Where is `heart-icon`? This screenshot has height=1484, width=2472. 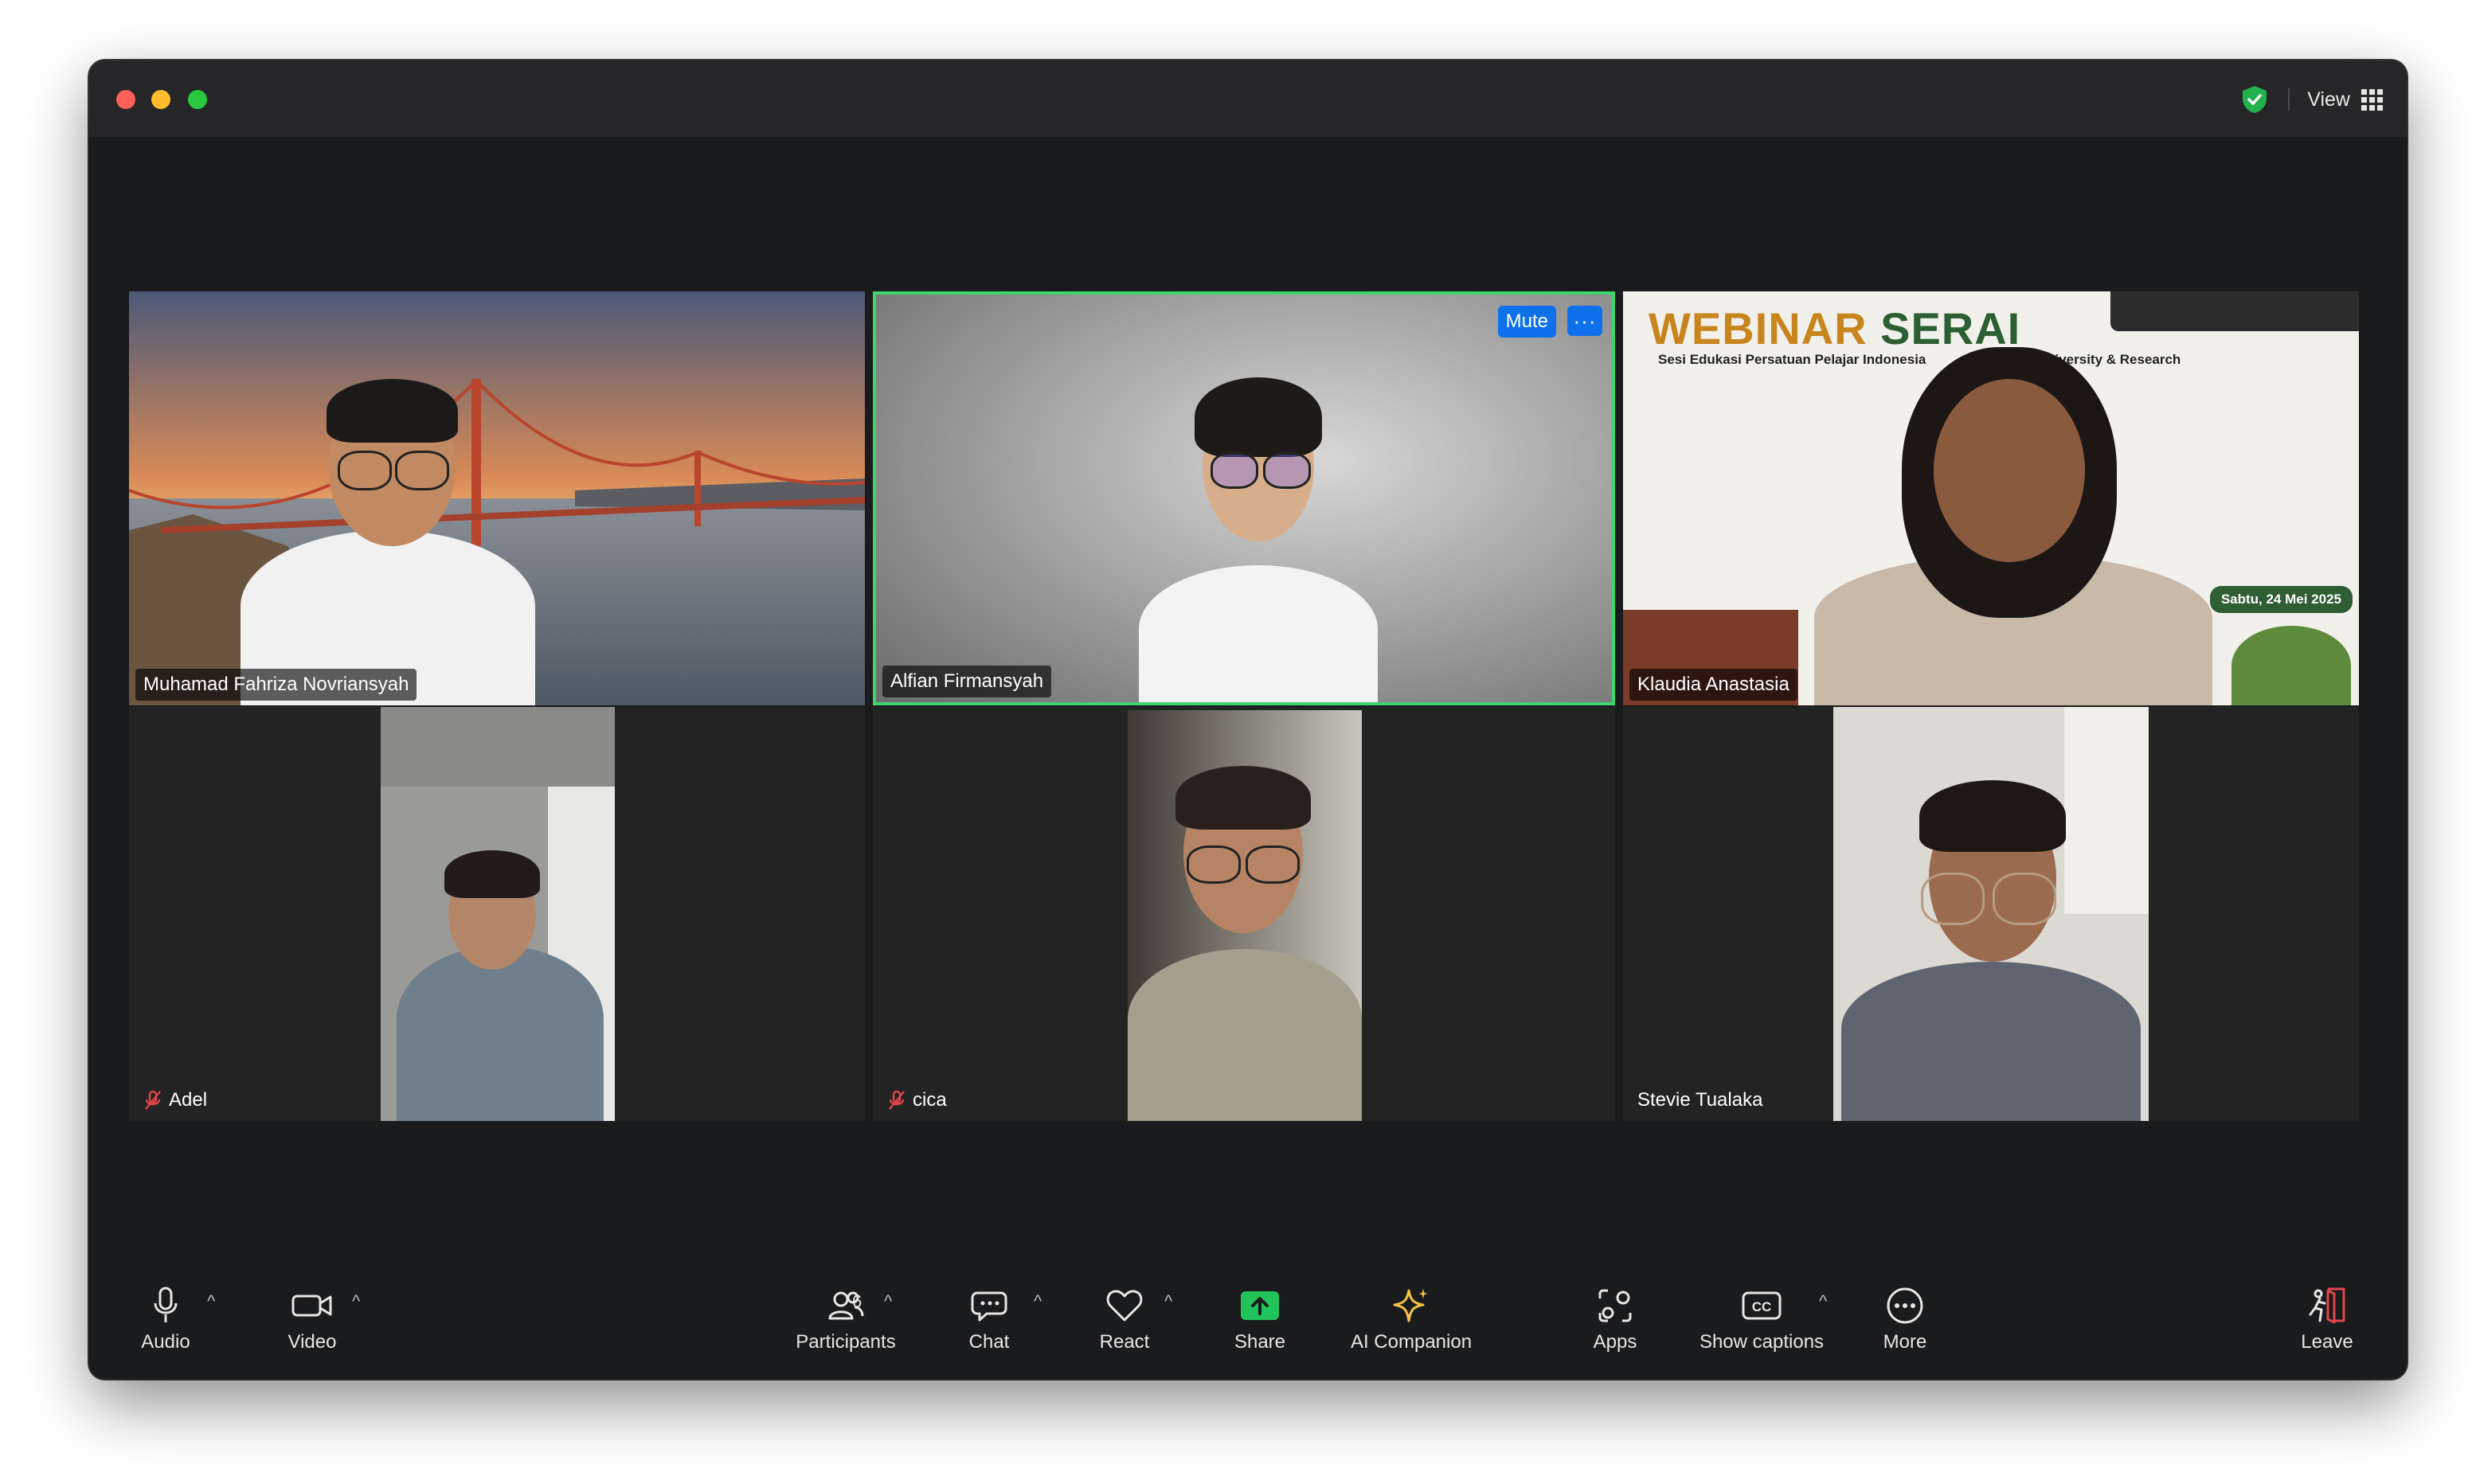 heart-icon is located at coordinates (1124, 1306).